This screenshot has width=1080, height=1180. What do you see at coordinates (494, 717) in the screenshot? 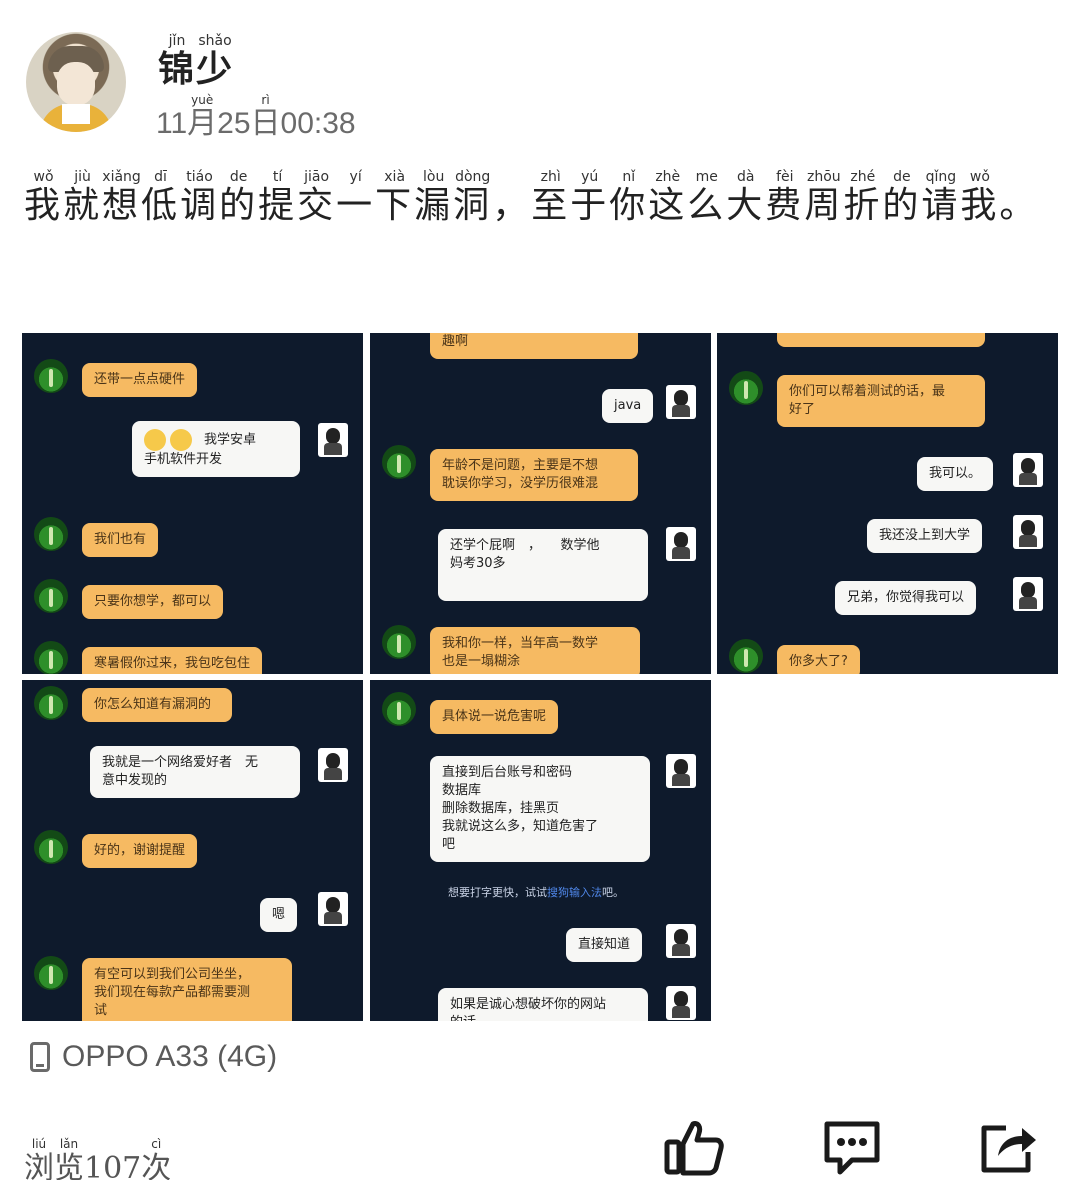
I see `chat-bubble-in: 具体说一说危害呢` at bounding box center [494, 717].